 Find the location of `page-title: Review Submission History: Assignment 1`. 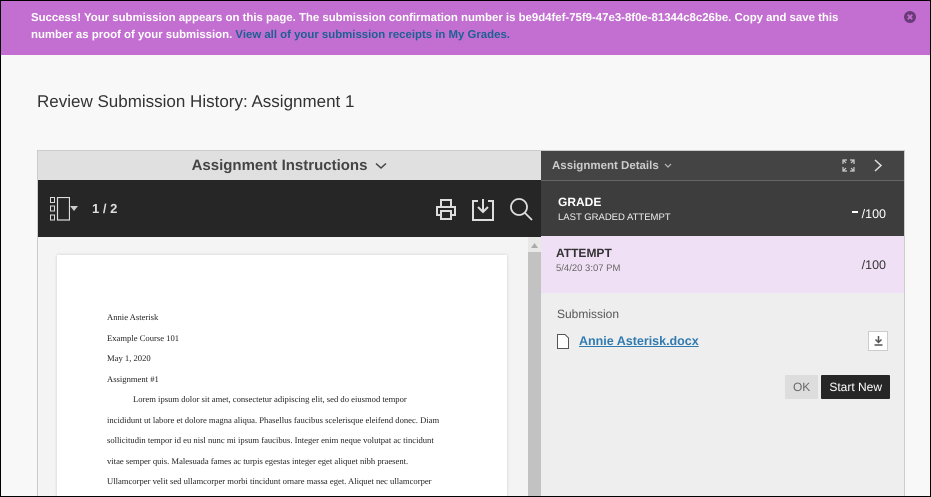

page-title: Review Submission History: Assignment 1 is located at coordinates (196, 102).